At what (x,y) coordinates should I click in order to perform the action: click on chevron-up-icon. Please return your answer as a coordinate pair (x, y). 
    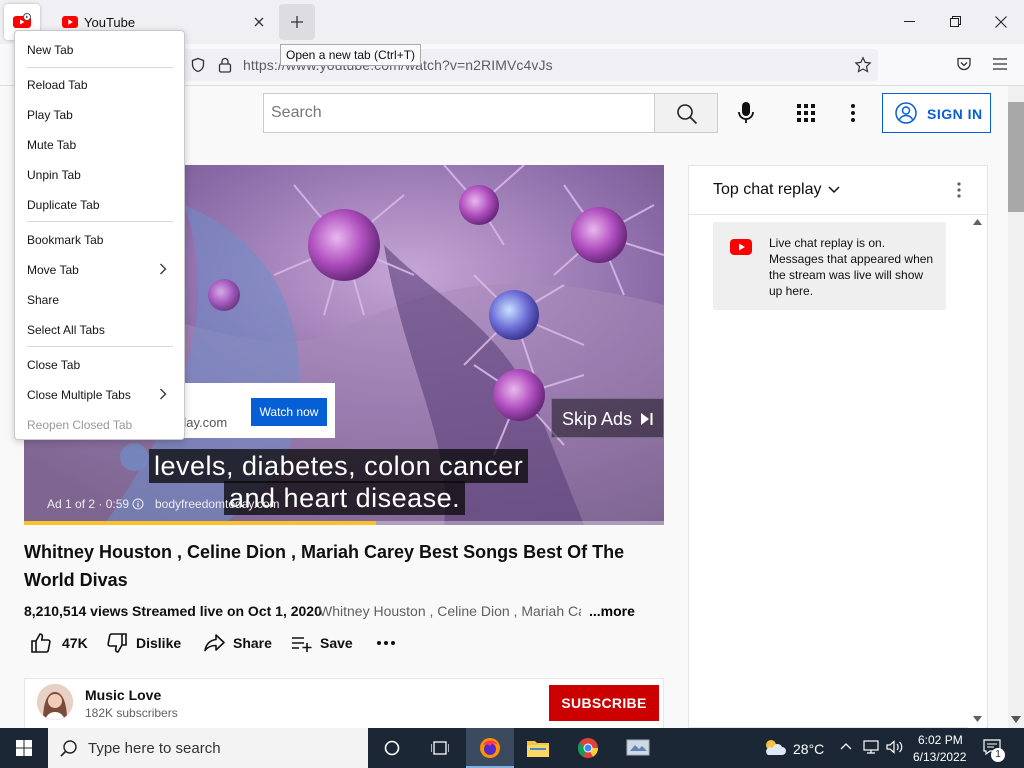
    Looking at the image, I should click on (846, 746).